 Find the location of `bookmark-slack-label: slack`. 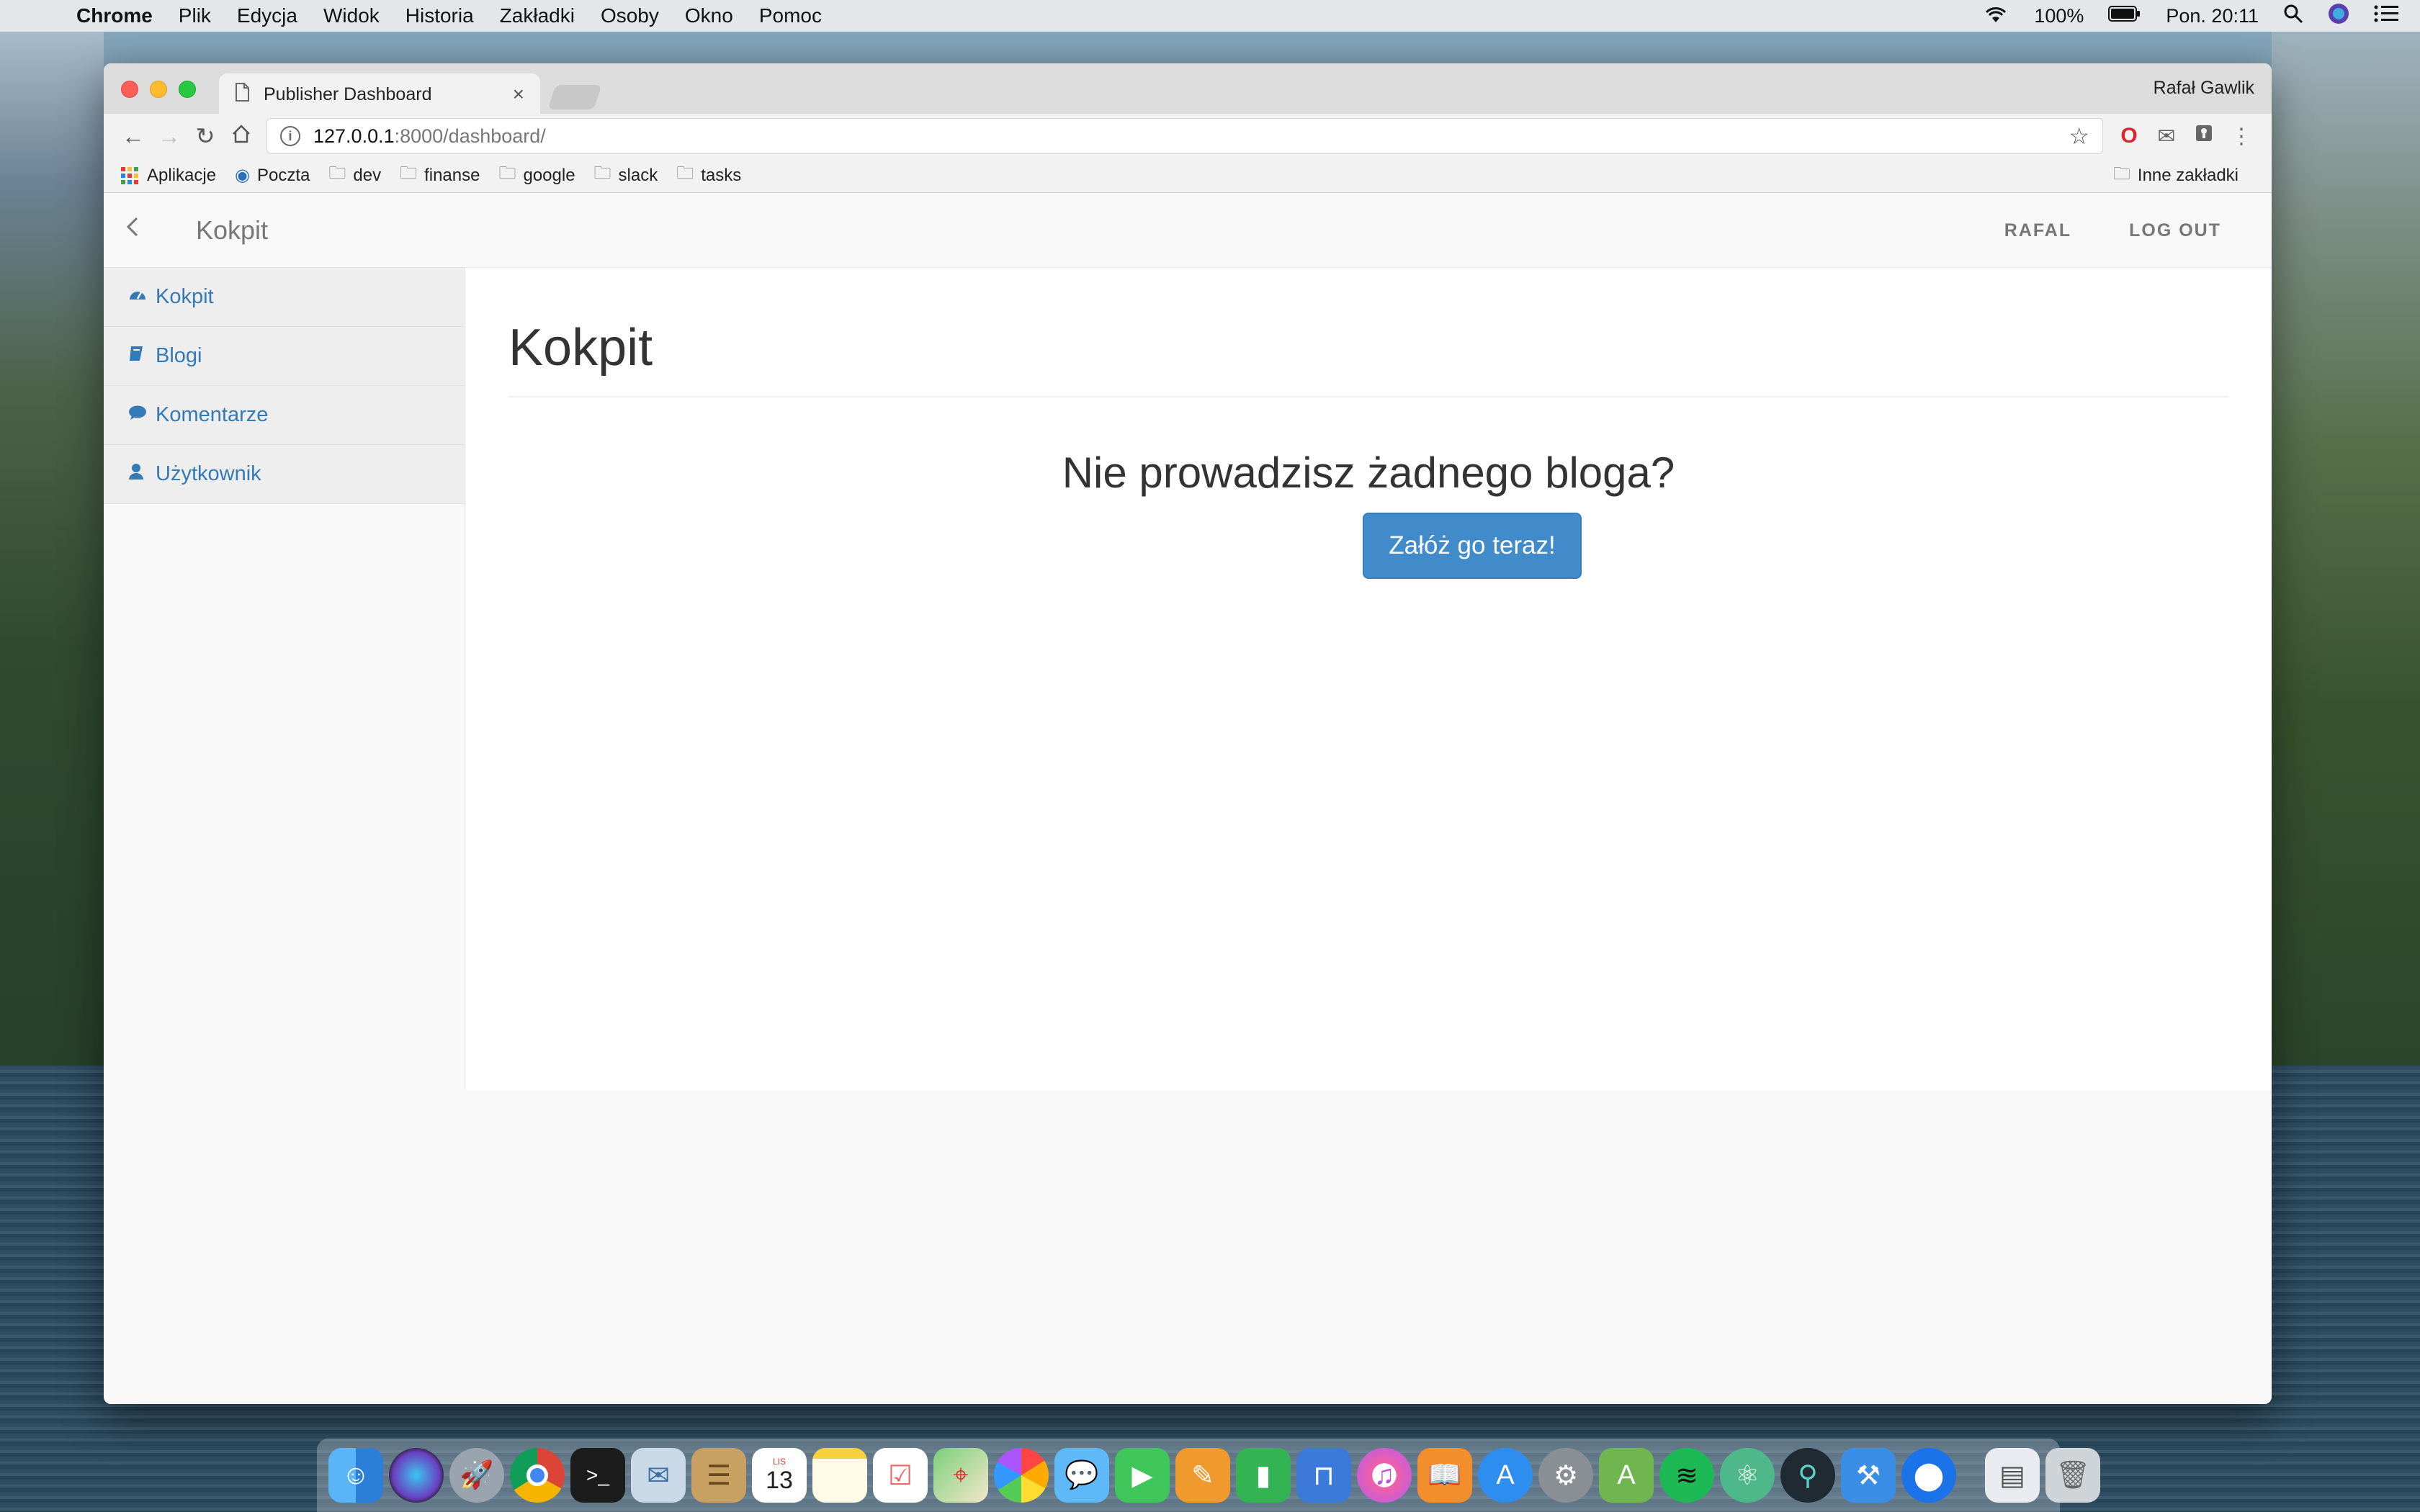

bookmark-slack-label: slack is located at coordinates (638, 175).